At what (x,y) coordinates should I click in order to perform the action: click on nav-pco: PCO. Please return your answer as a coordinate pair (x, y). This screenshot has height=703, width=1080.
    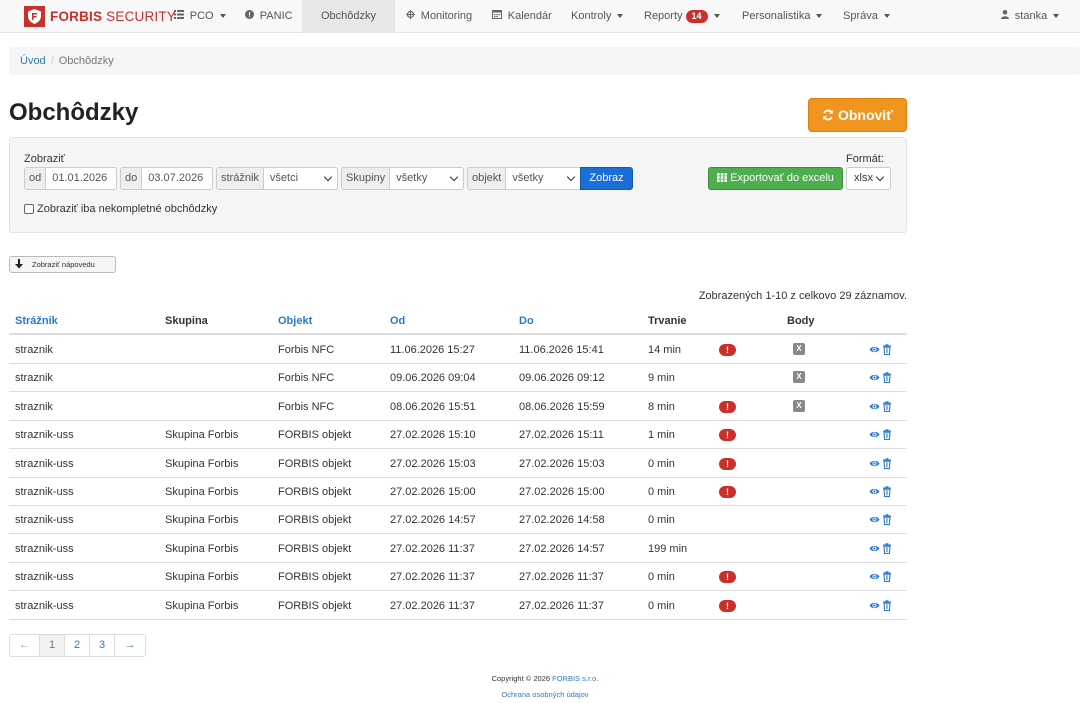
    Looking at the image, I should click on (200, 16).